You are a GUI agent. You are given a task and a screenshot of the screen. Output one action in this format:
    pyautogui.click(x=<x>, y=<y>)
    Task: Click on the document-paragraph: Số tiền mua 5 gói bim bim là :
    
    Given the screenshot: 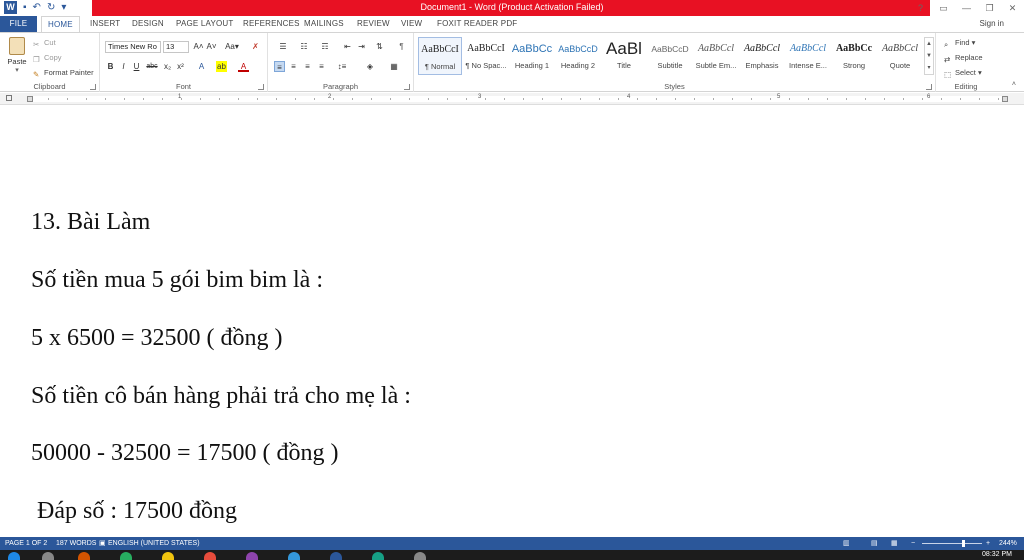 What is the action you would take?
    pyautogui.click(x=177, y=280)
    